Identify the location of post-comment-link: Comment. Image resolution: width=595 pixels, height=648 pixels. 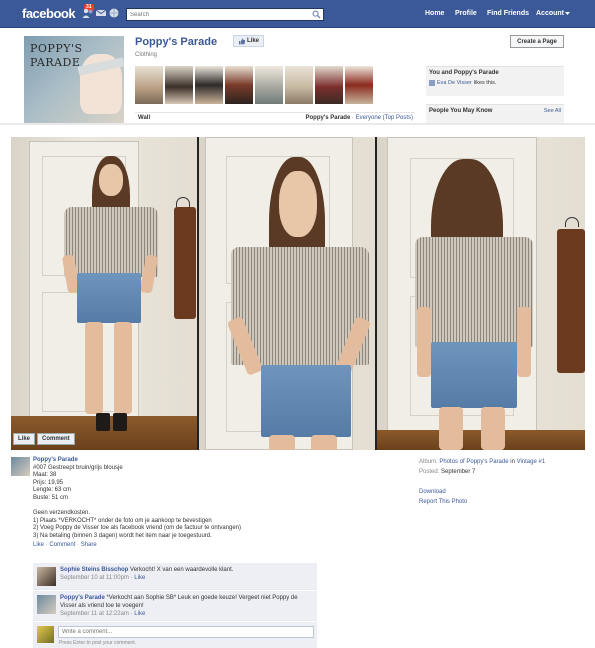
(62, 545).